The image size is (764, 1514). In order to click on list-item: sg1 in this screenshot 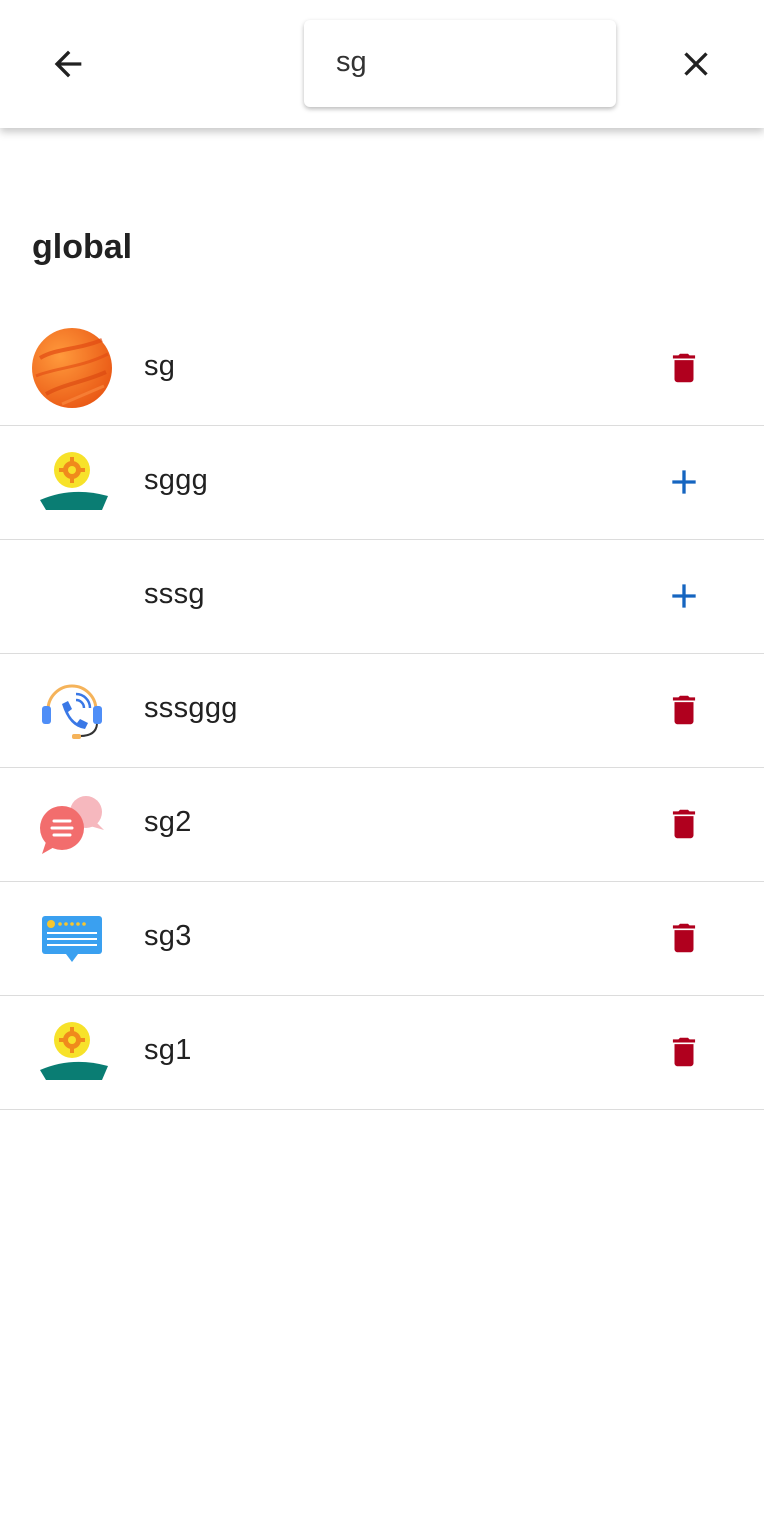, I will do `click(382, 1053)`.